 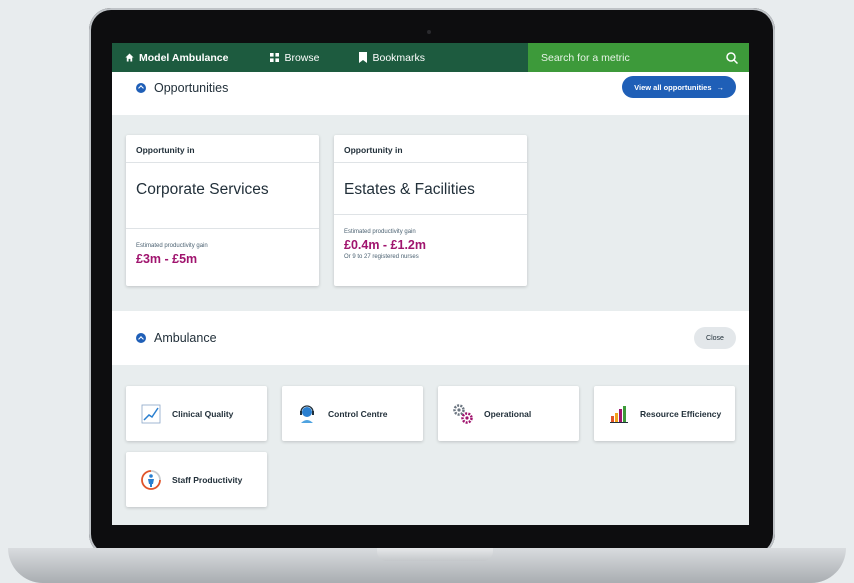 I want to click on tile-label: Clinical Quality, so click(x=203, y=413).